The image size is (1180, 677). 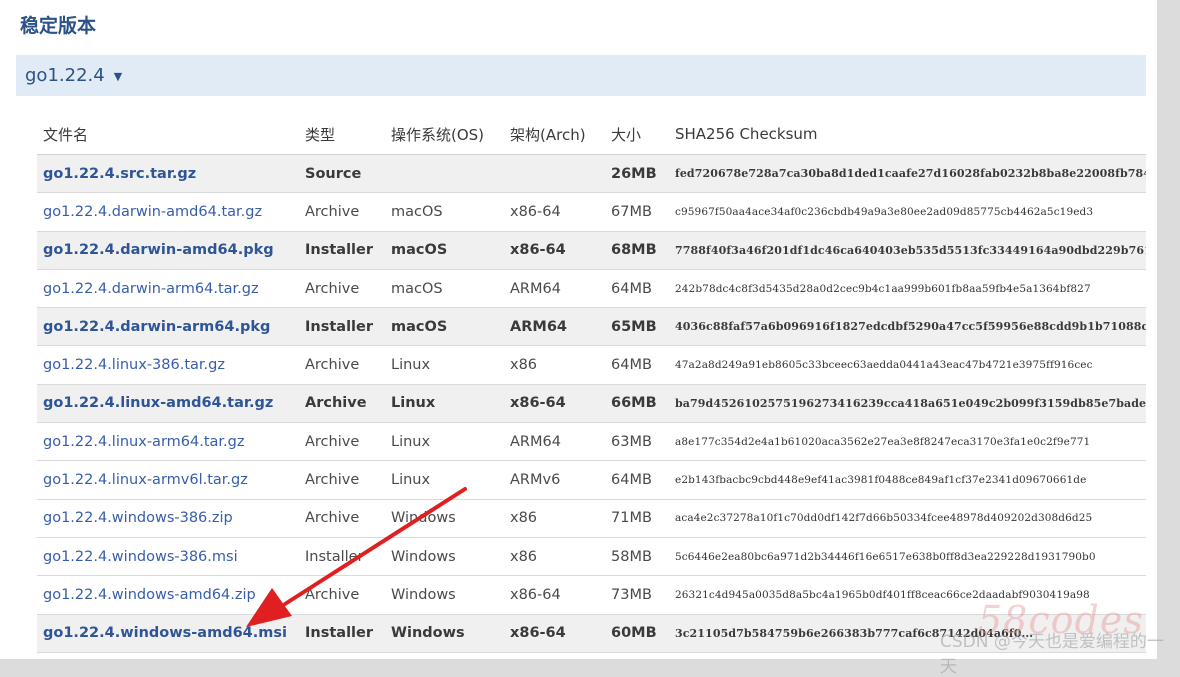 What do you see at coordinates (637, 134) in the screenshot?
I see `header-size: 大小` at bounding box center [637, 134].